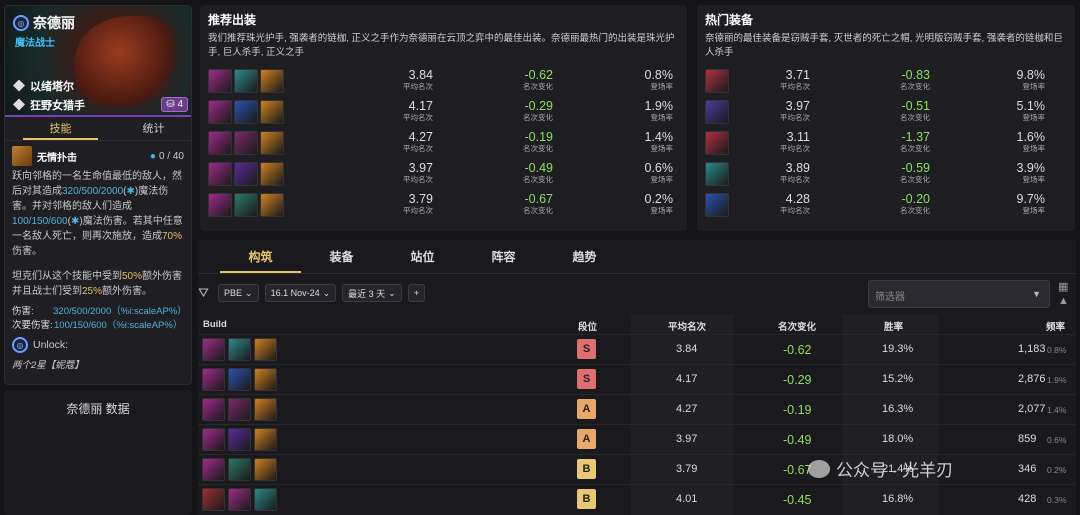 The width and height of the screenshot is (1080, 515). I want to click on trait-item: 以绪塔尔, so click(49, 85).